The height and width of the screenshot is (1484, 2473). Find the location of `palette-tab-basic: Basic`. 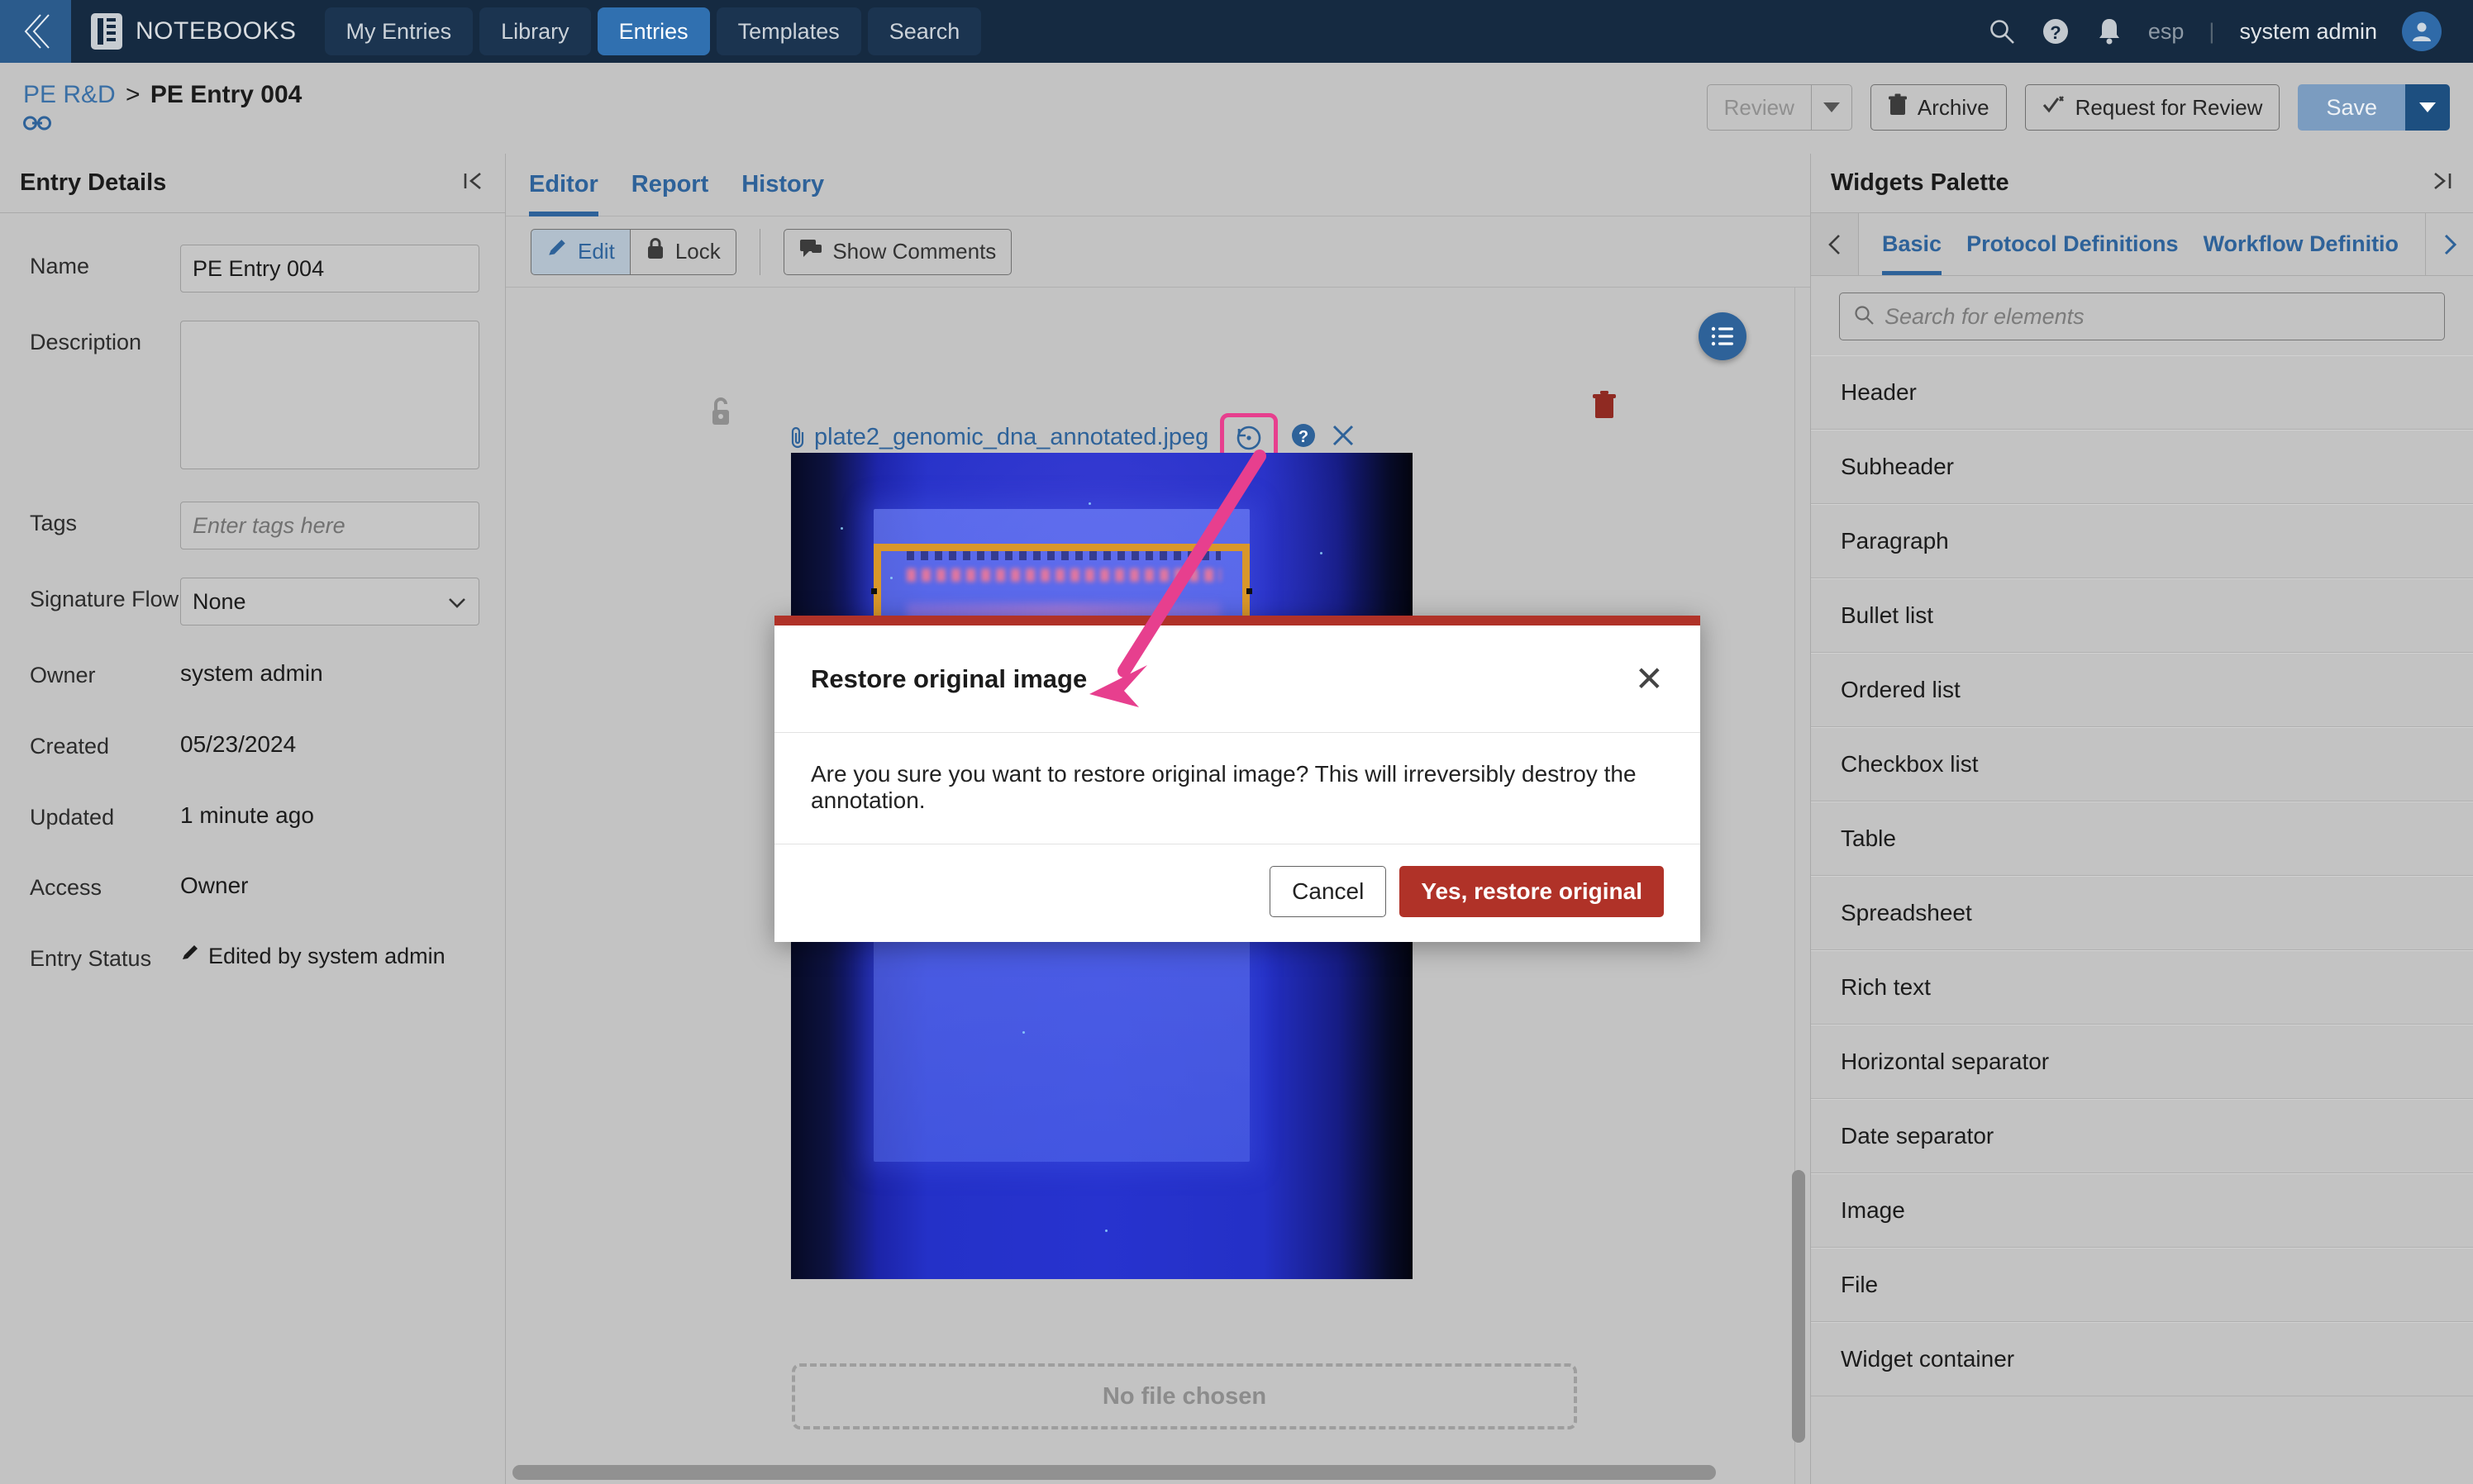

palette-tab-basic: Basic is located at coordinates (1912, 244).